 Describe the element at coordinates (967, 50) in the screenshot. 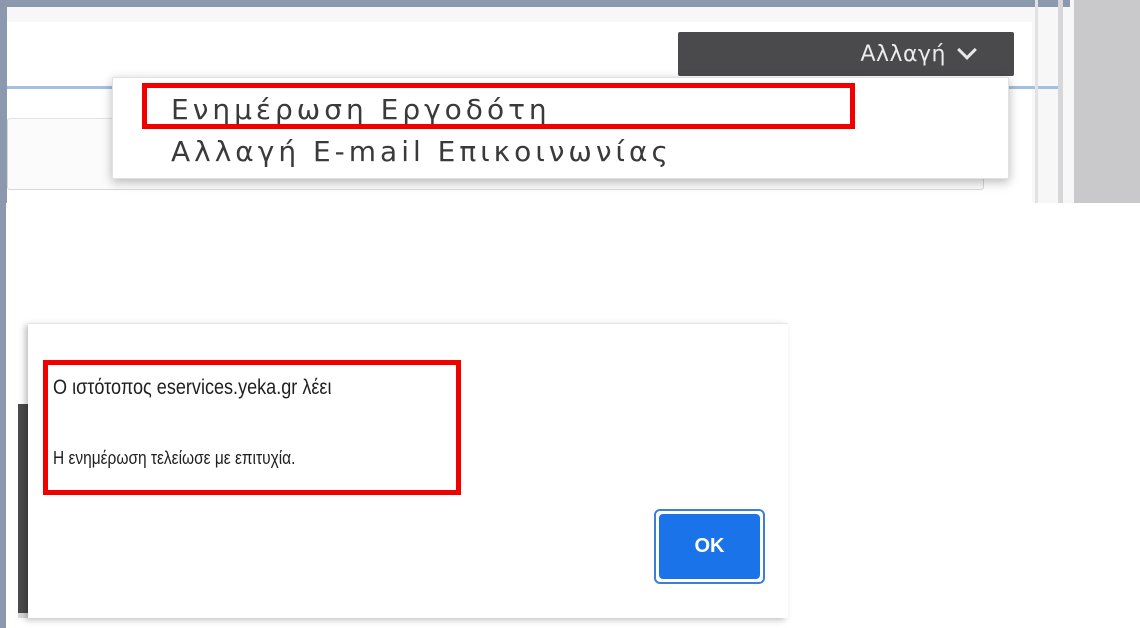

I see `chevron-down-icon` at that location.